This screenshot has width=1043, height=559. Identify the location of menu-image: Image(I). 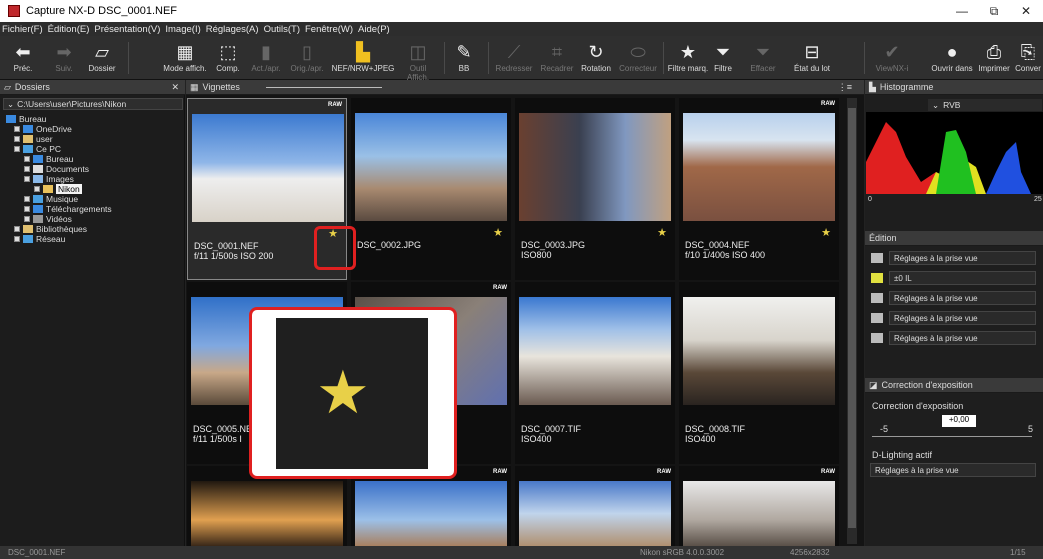
(182, 29).